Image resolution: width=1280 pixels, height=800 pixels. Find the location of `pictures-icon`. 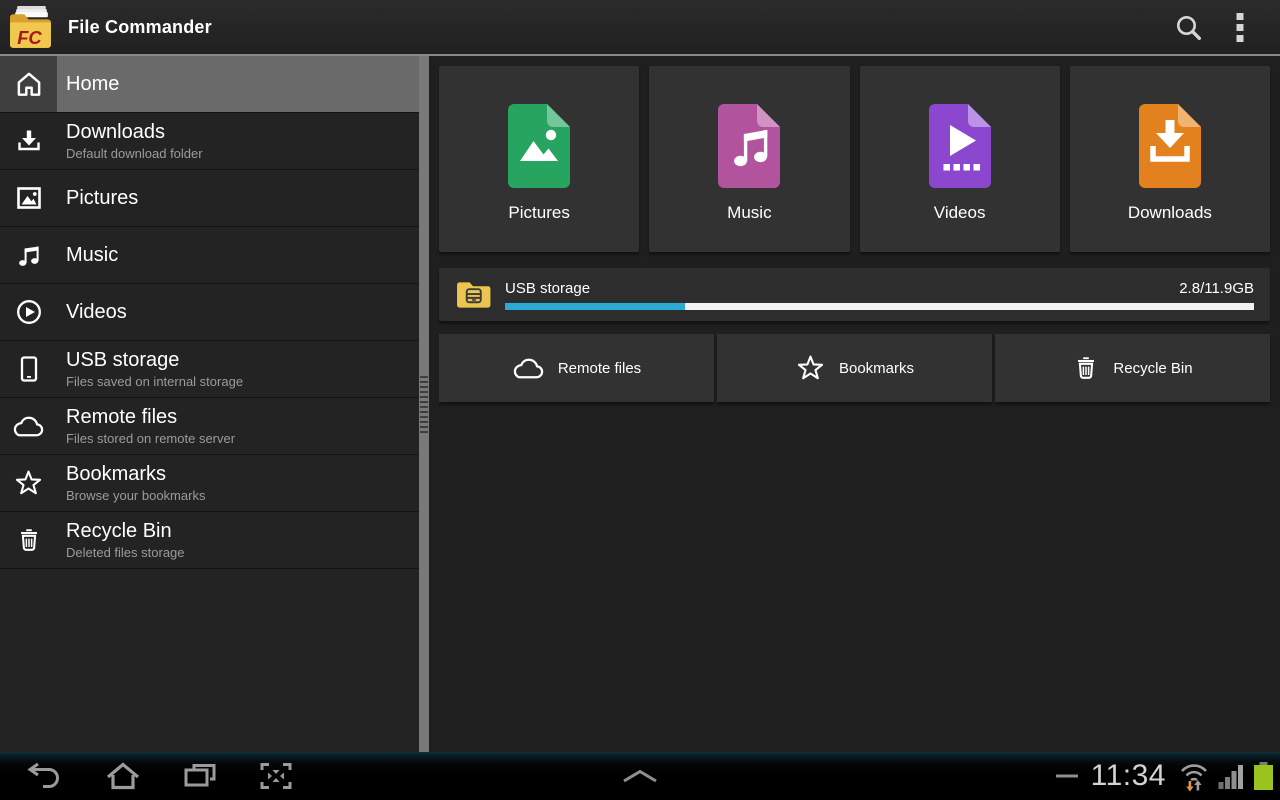

pictures-icon is located at coordinates (28, 198).